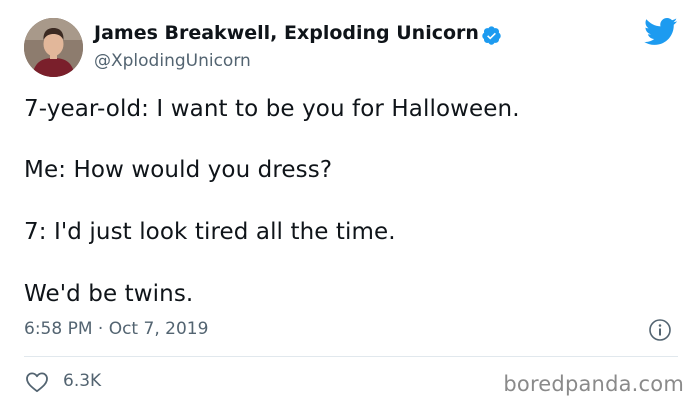 The width and height of the screenshot is (700, 410). I want to click on author-name: James Breakwell, Exploding Unicorn, so click(286, 33).